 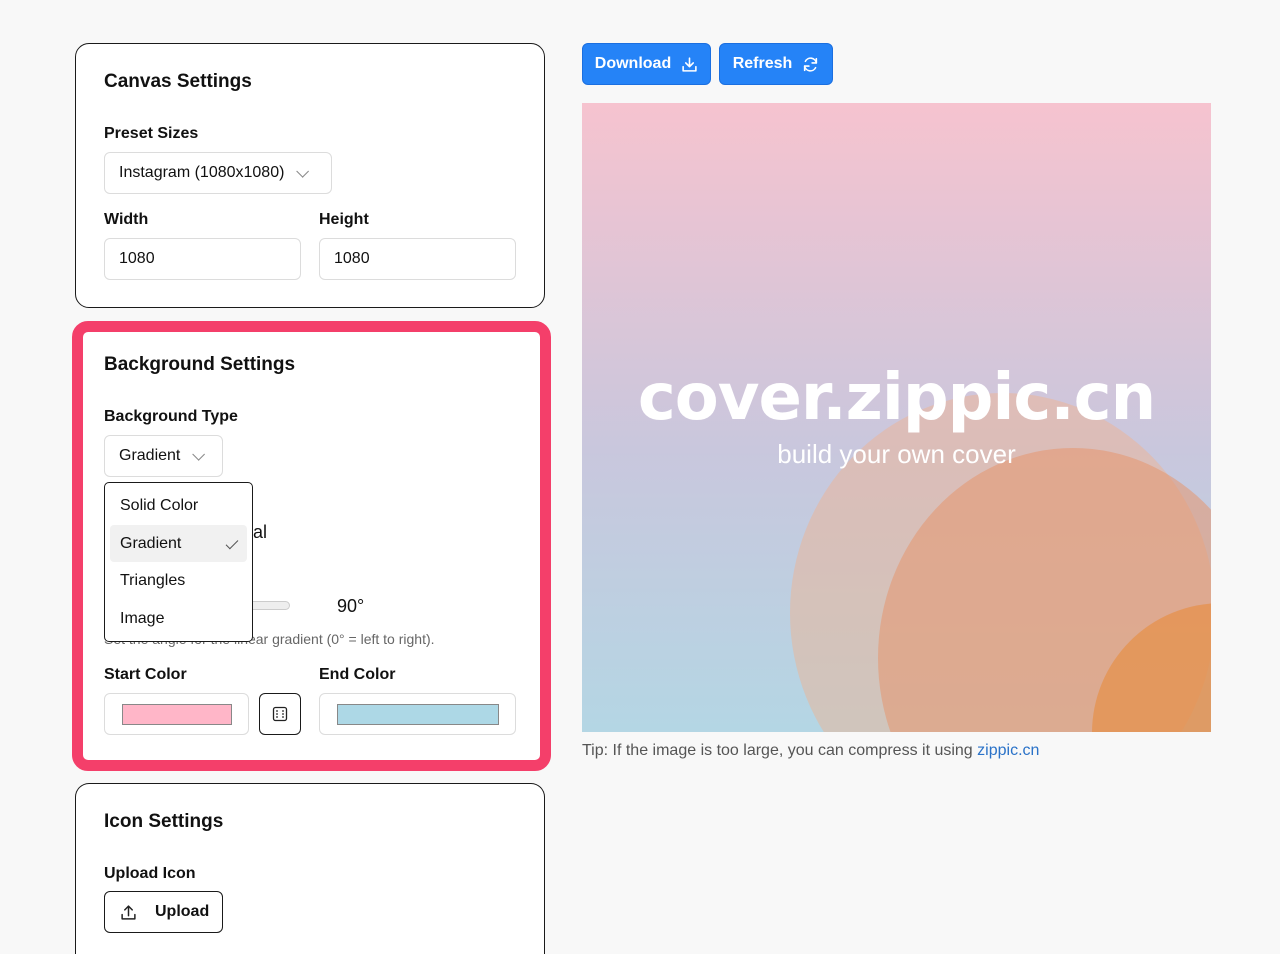 What do you see at coordinates (762, 63) in the screenshot?
I see `refresh-button-label: Refresh` at bounding box center [762, 63].